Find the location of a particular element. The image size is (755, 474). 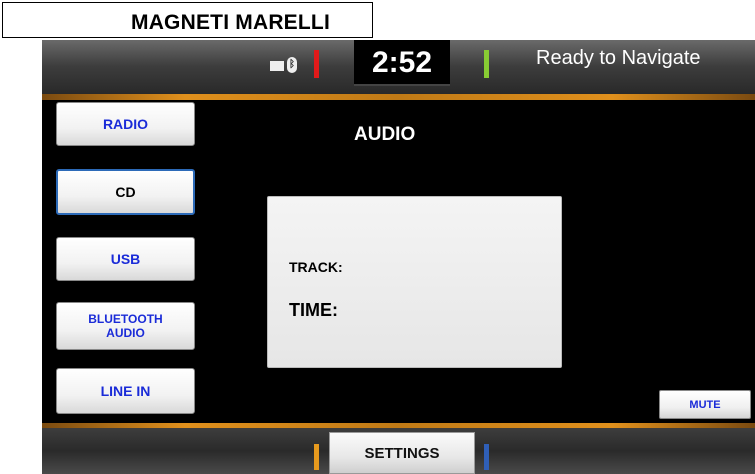

line-in-button-label: LINE IN is located at coordinates (125, 391).